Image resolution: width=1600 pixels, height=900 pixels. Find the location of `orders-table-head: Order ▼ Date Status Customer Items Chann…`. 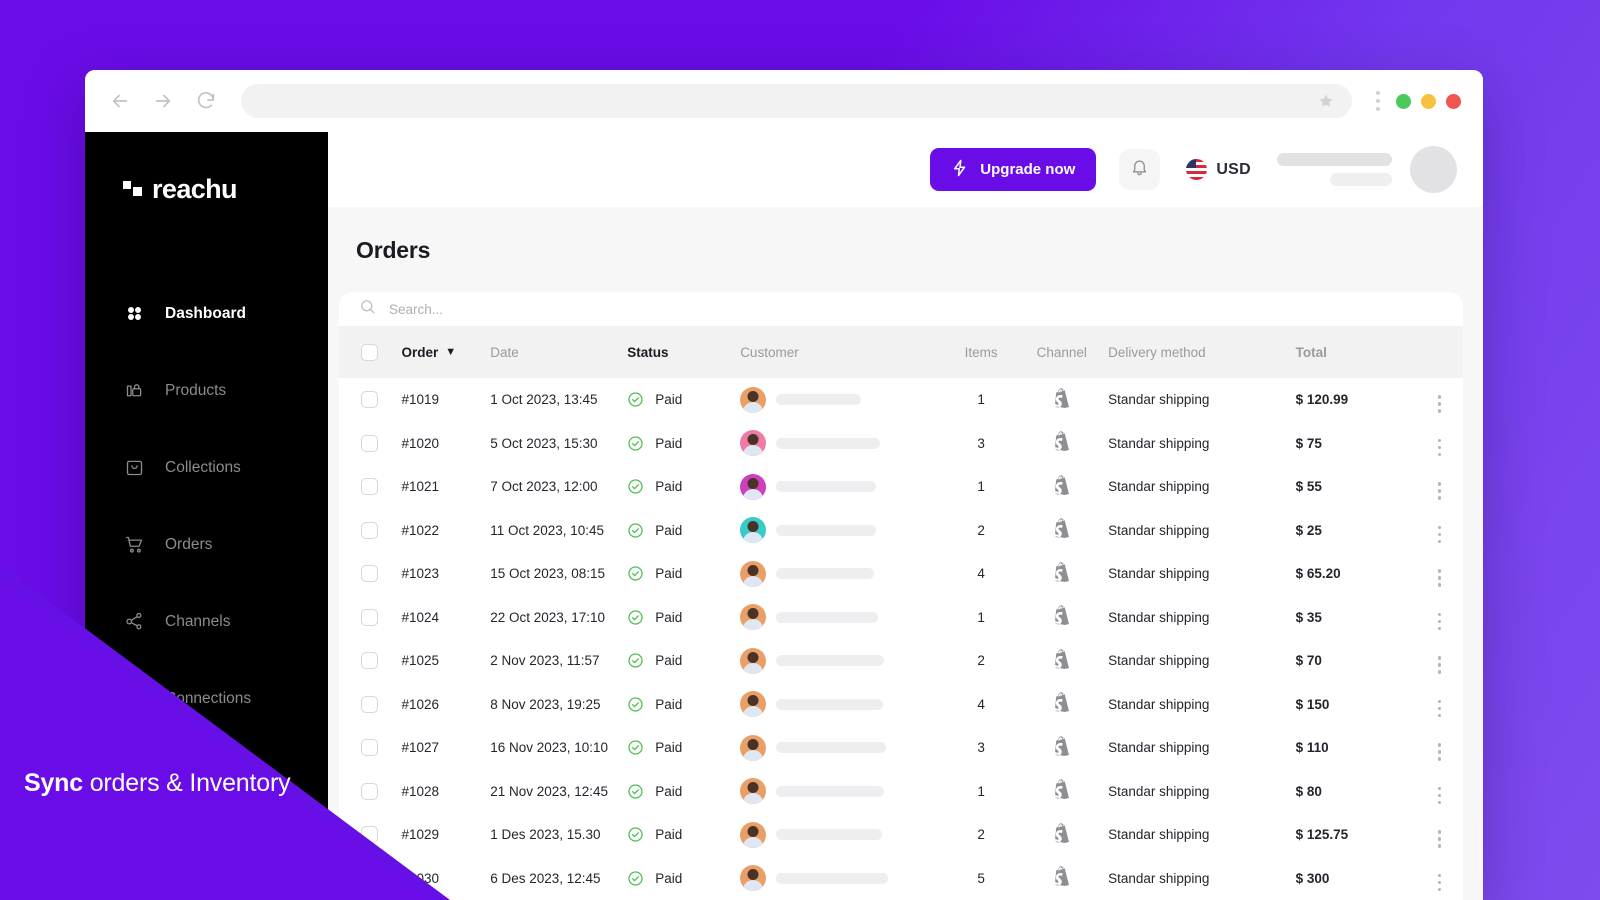

orders-table-head: Order ▼ Date Status Customer Items Chann… is located at coordinates (901, 352).